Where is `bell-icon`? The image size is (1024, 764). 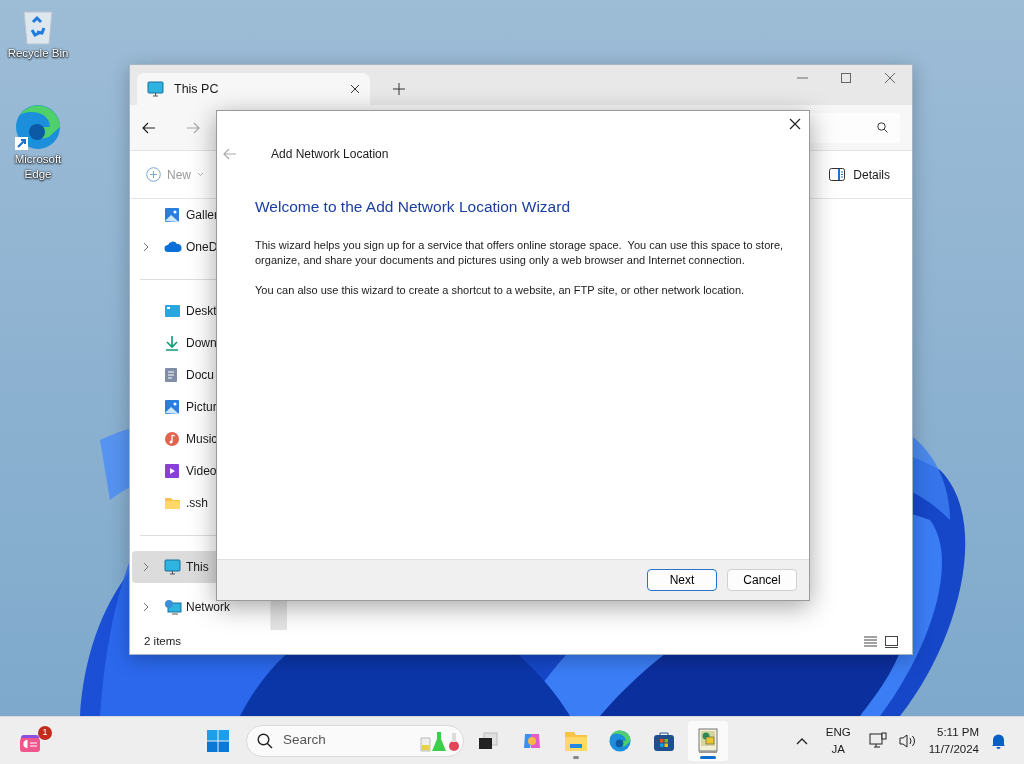 bell-icon is located at coordinates (998, 740).